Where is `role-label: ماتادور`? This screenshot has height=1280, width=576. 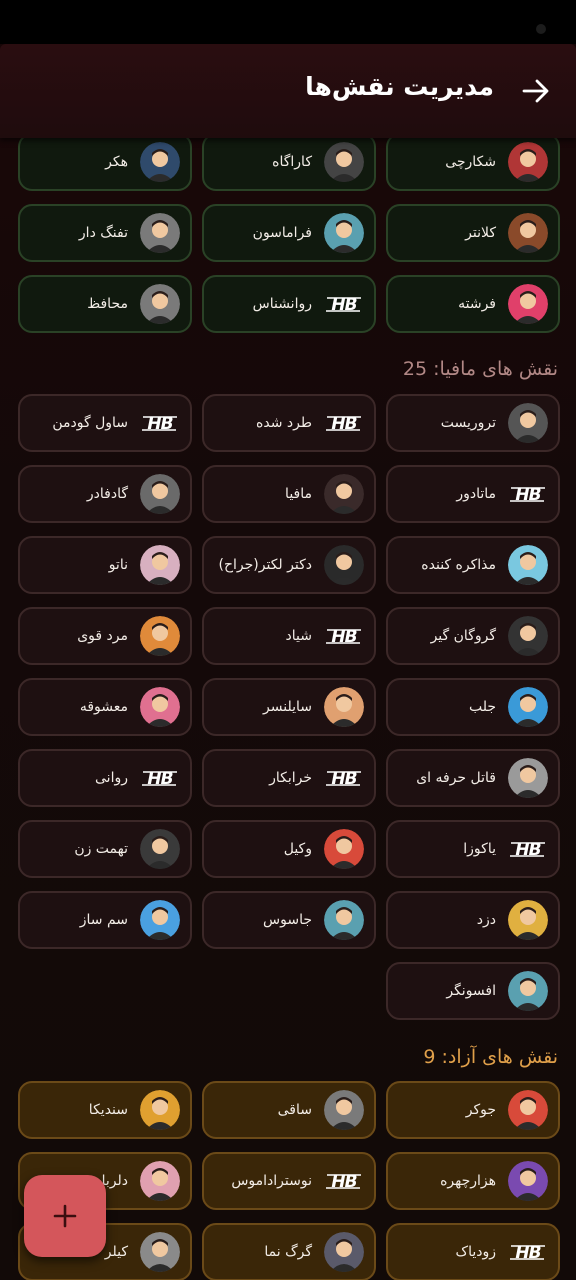
role-label: ماتادور is located at coordinates (476, 494).